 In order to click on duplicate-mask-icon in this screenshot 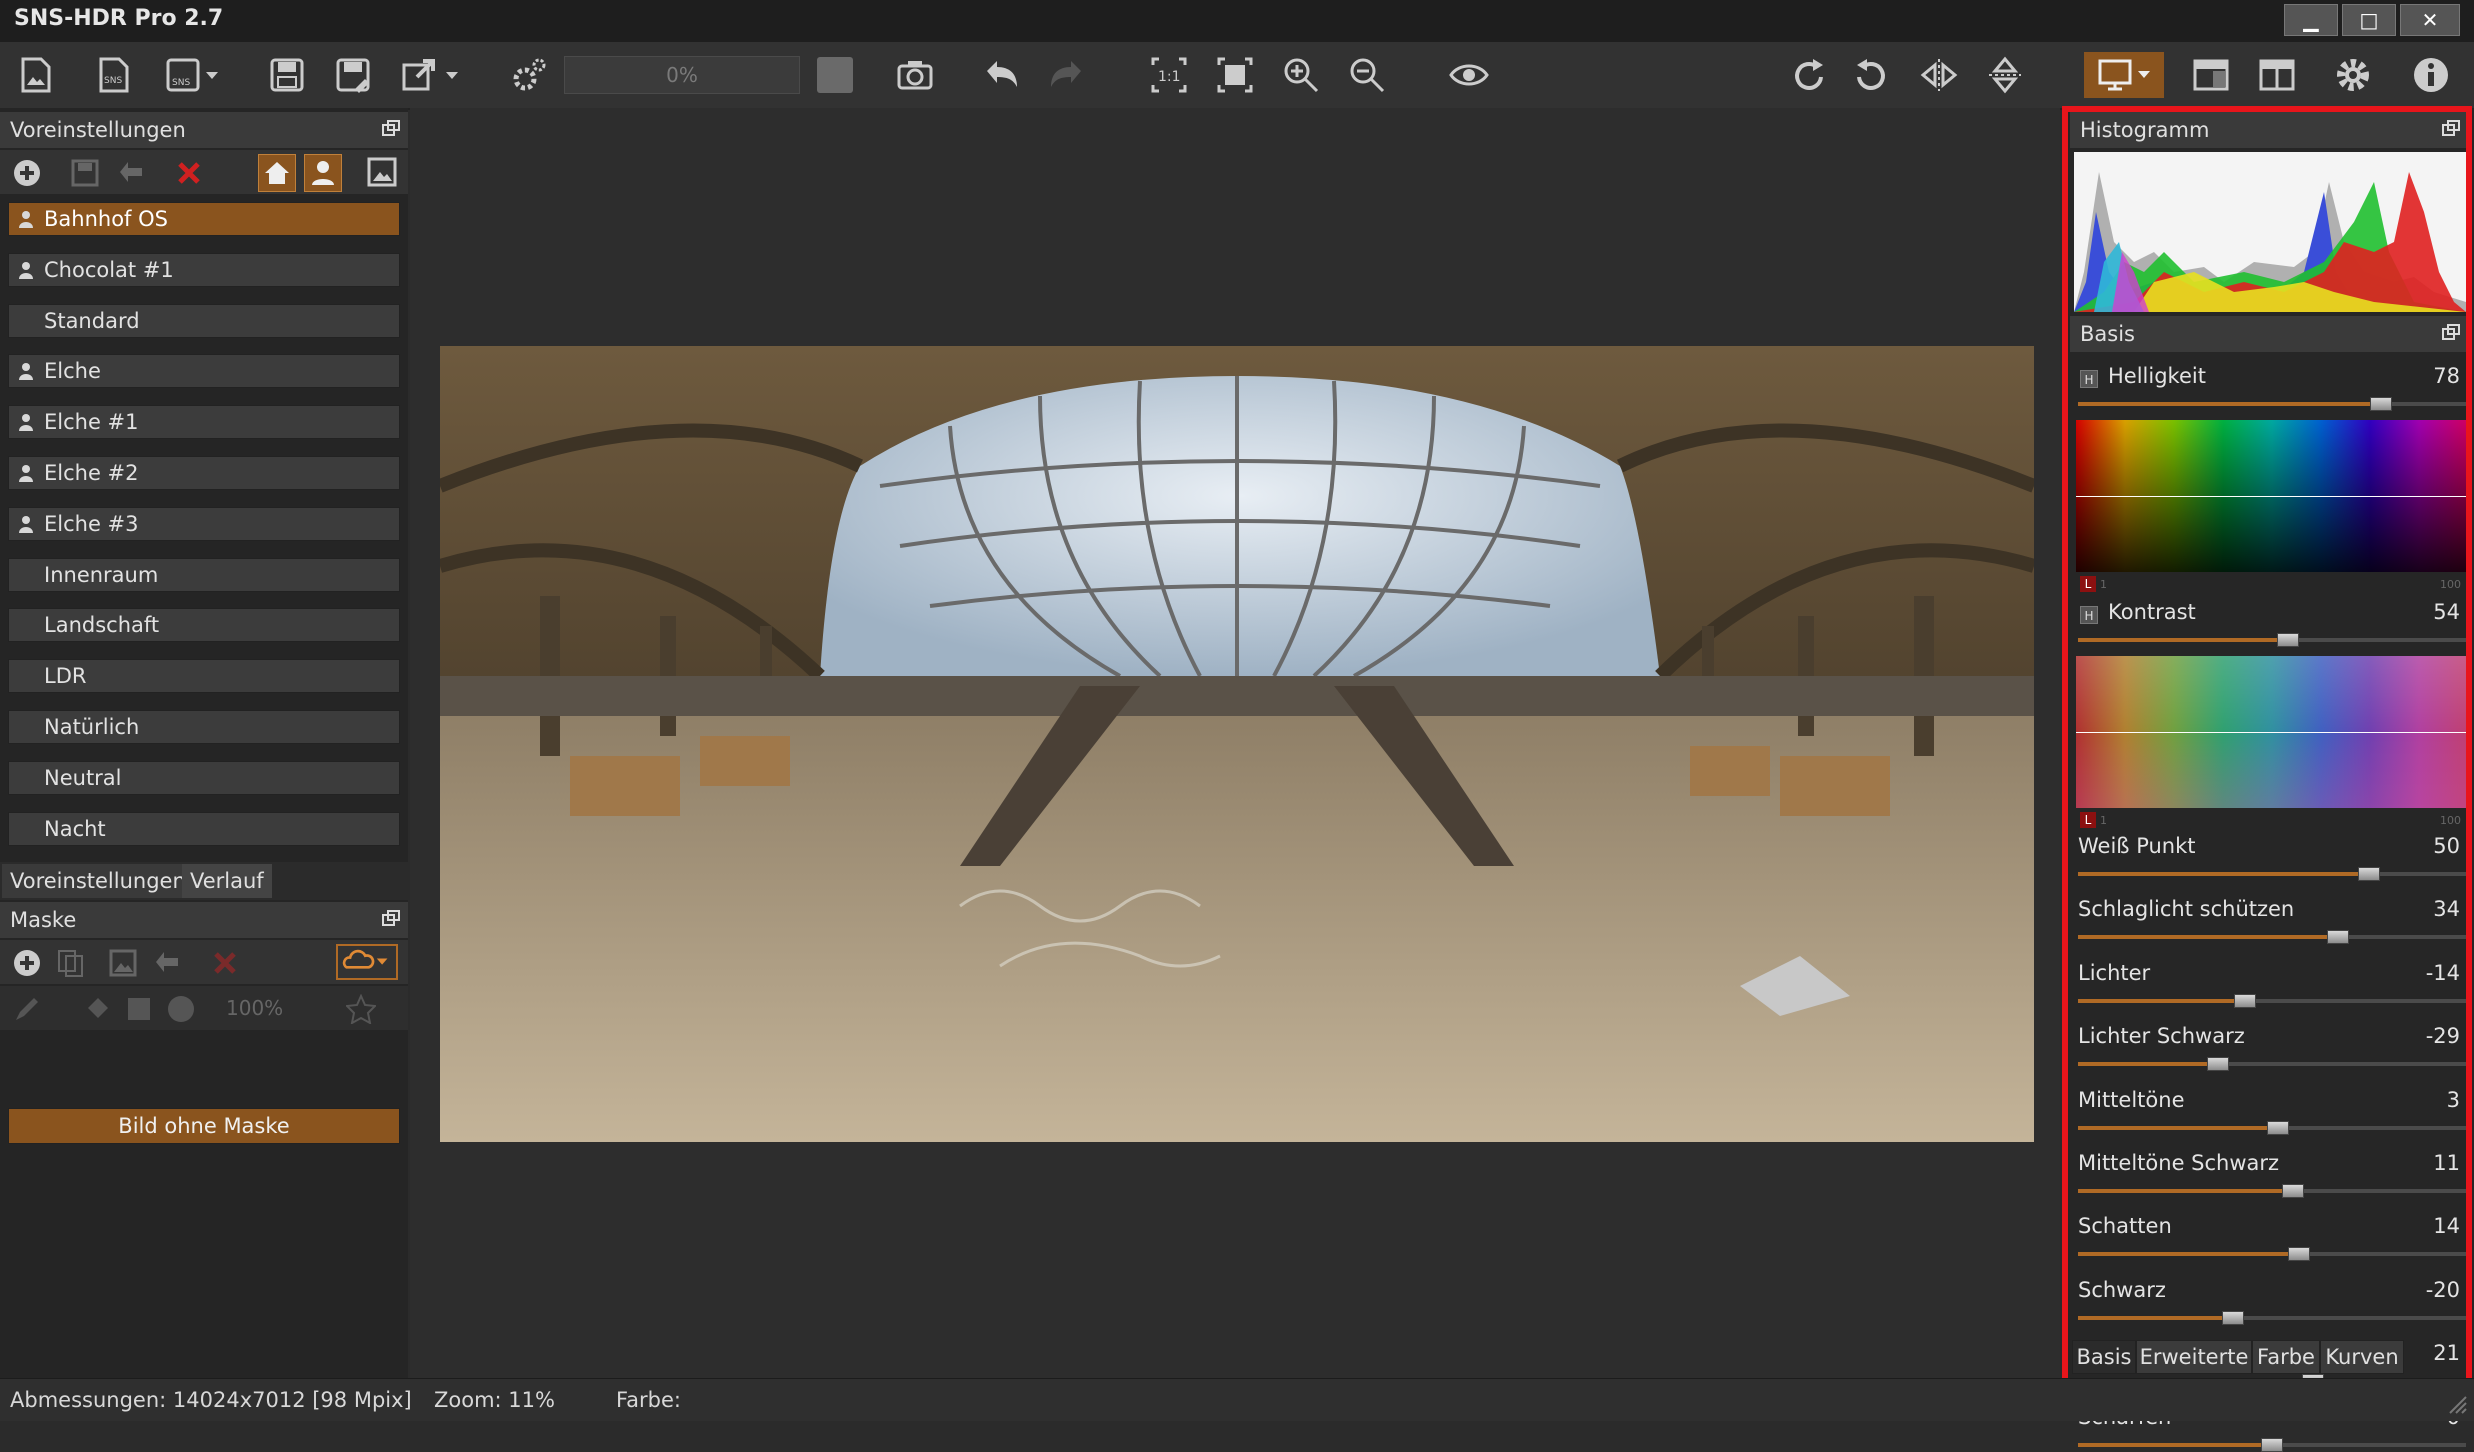, I will do `click(71, 963)`.